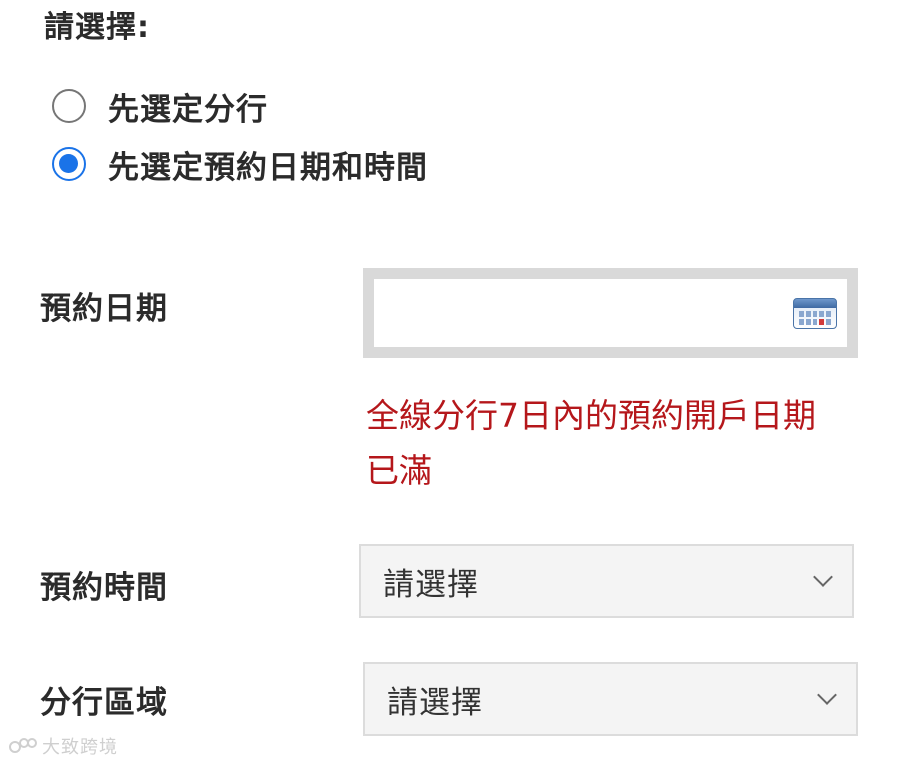 This screenshot has width=900, height=763. Describe the element at coordinates (431, 584) in the screenshot. I see `time-select-value: 請選擇` at that location.